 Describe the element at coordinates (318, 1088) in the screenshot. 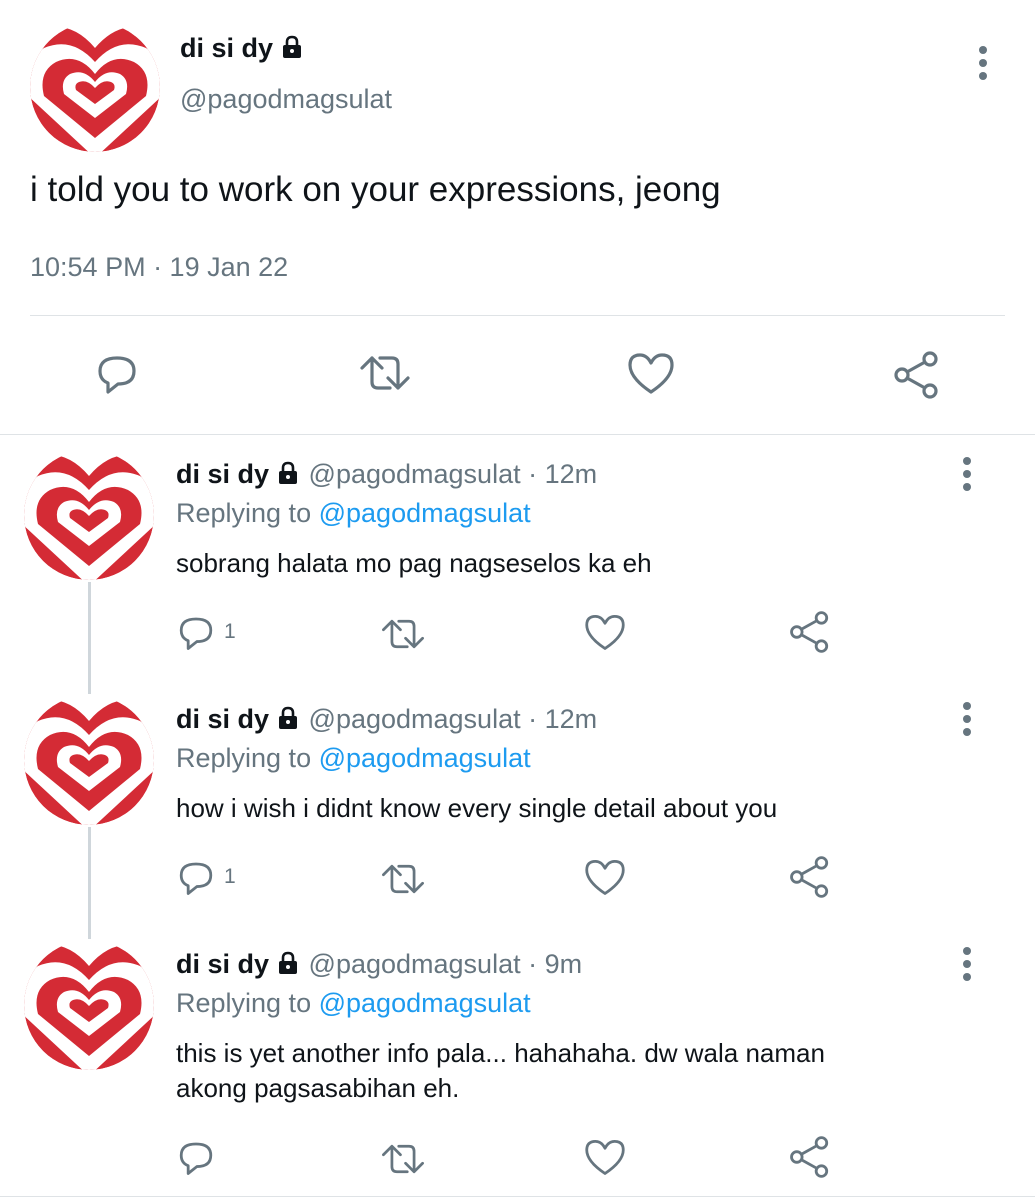

I see `reply-text-line2: akong pagsasabihan eh.` at that location.